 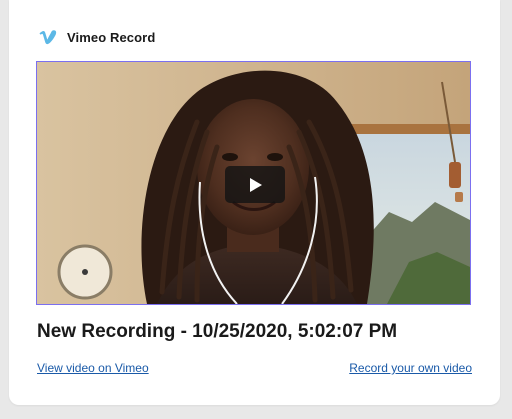 I want to click on brand-header: Vimeo Record, so click(x=96, y=37).